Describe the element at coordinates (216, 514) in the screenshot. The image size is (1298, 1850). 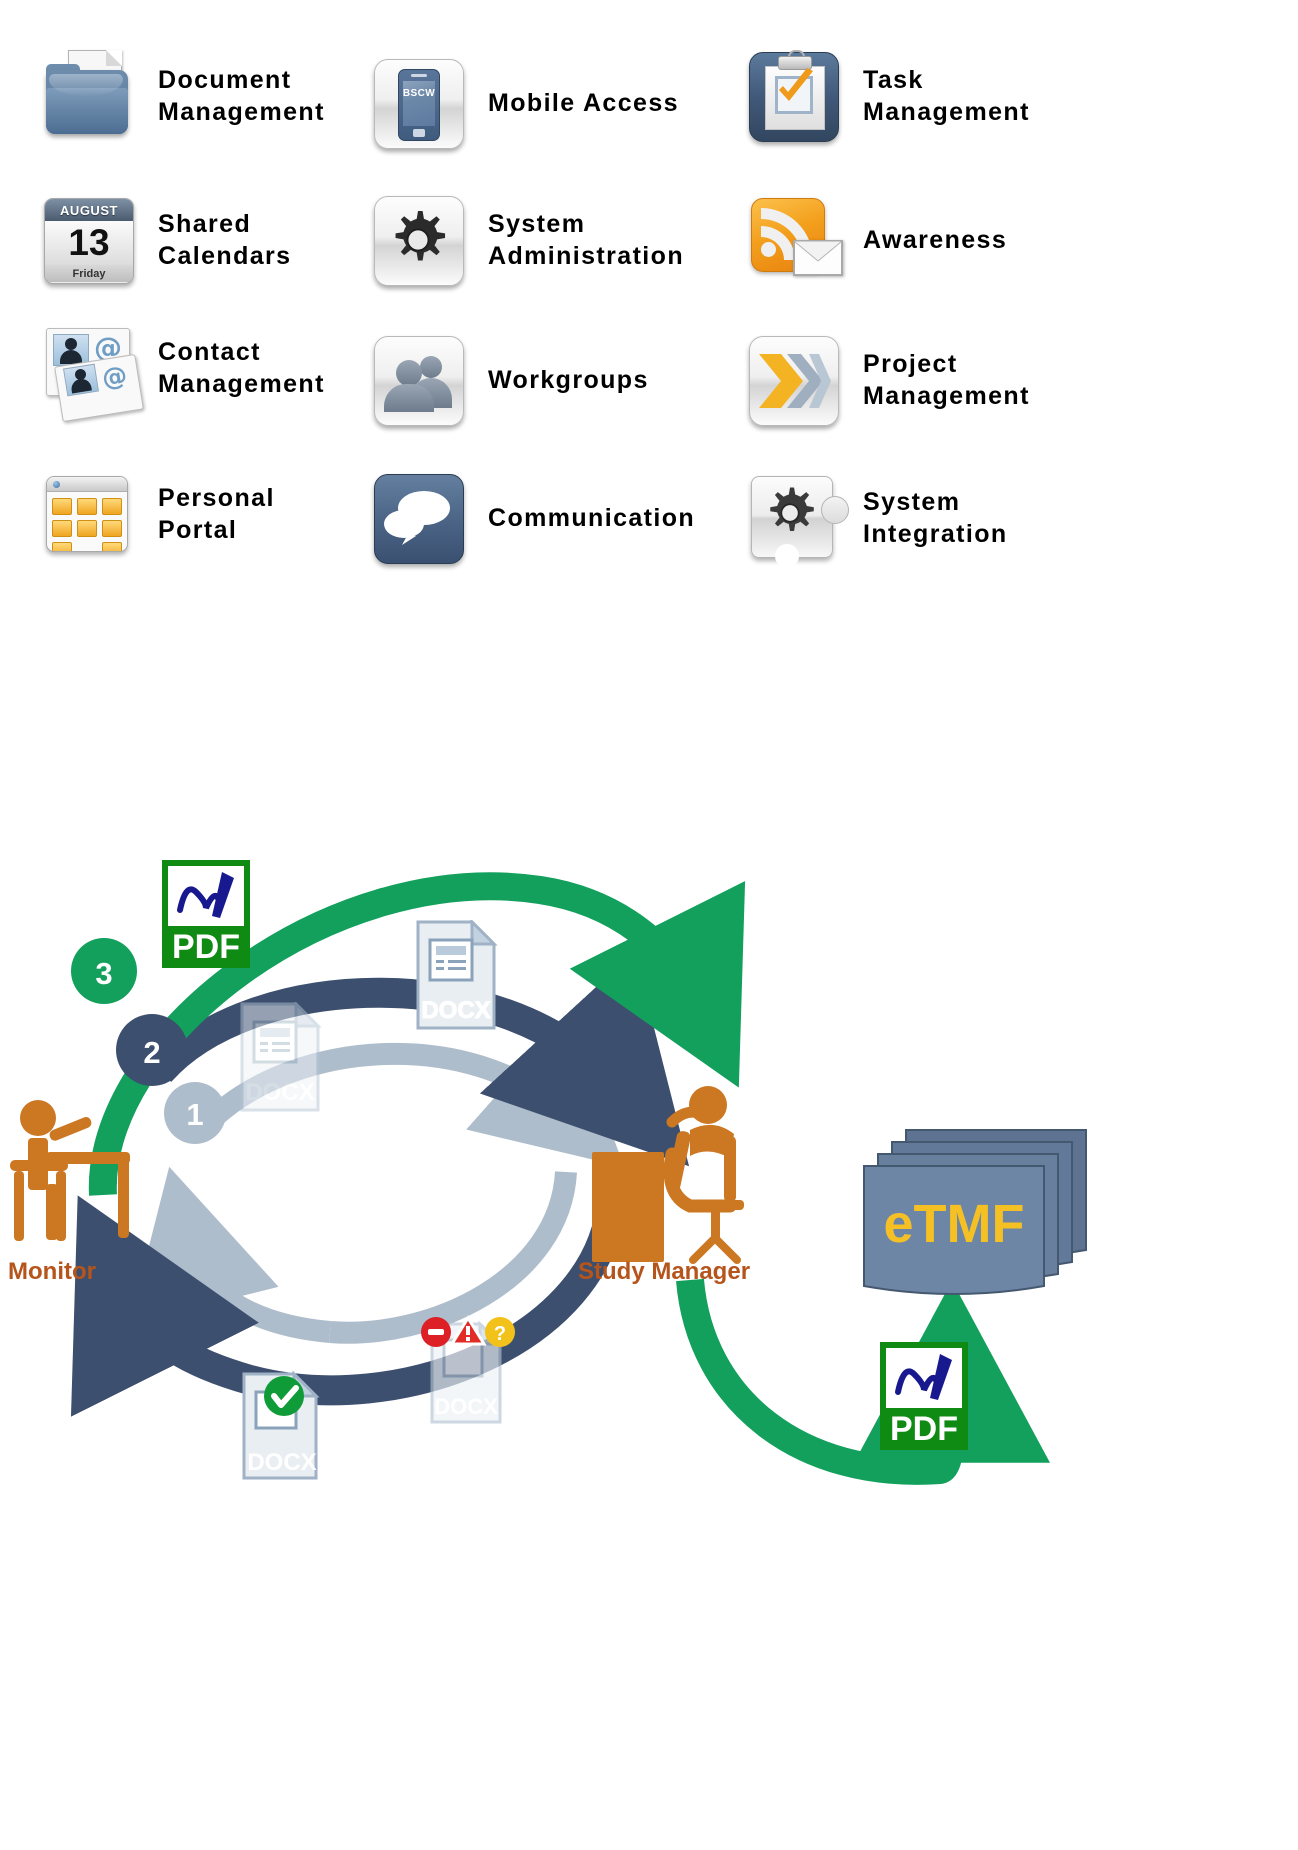
I see `feature-label: Personal Portal` at that location.